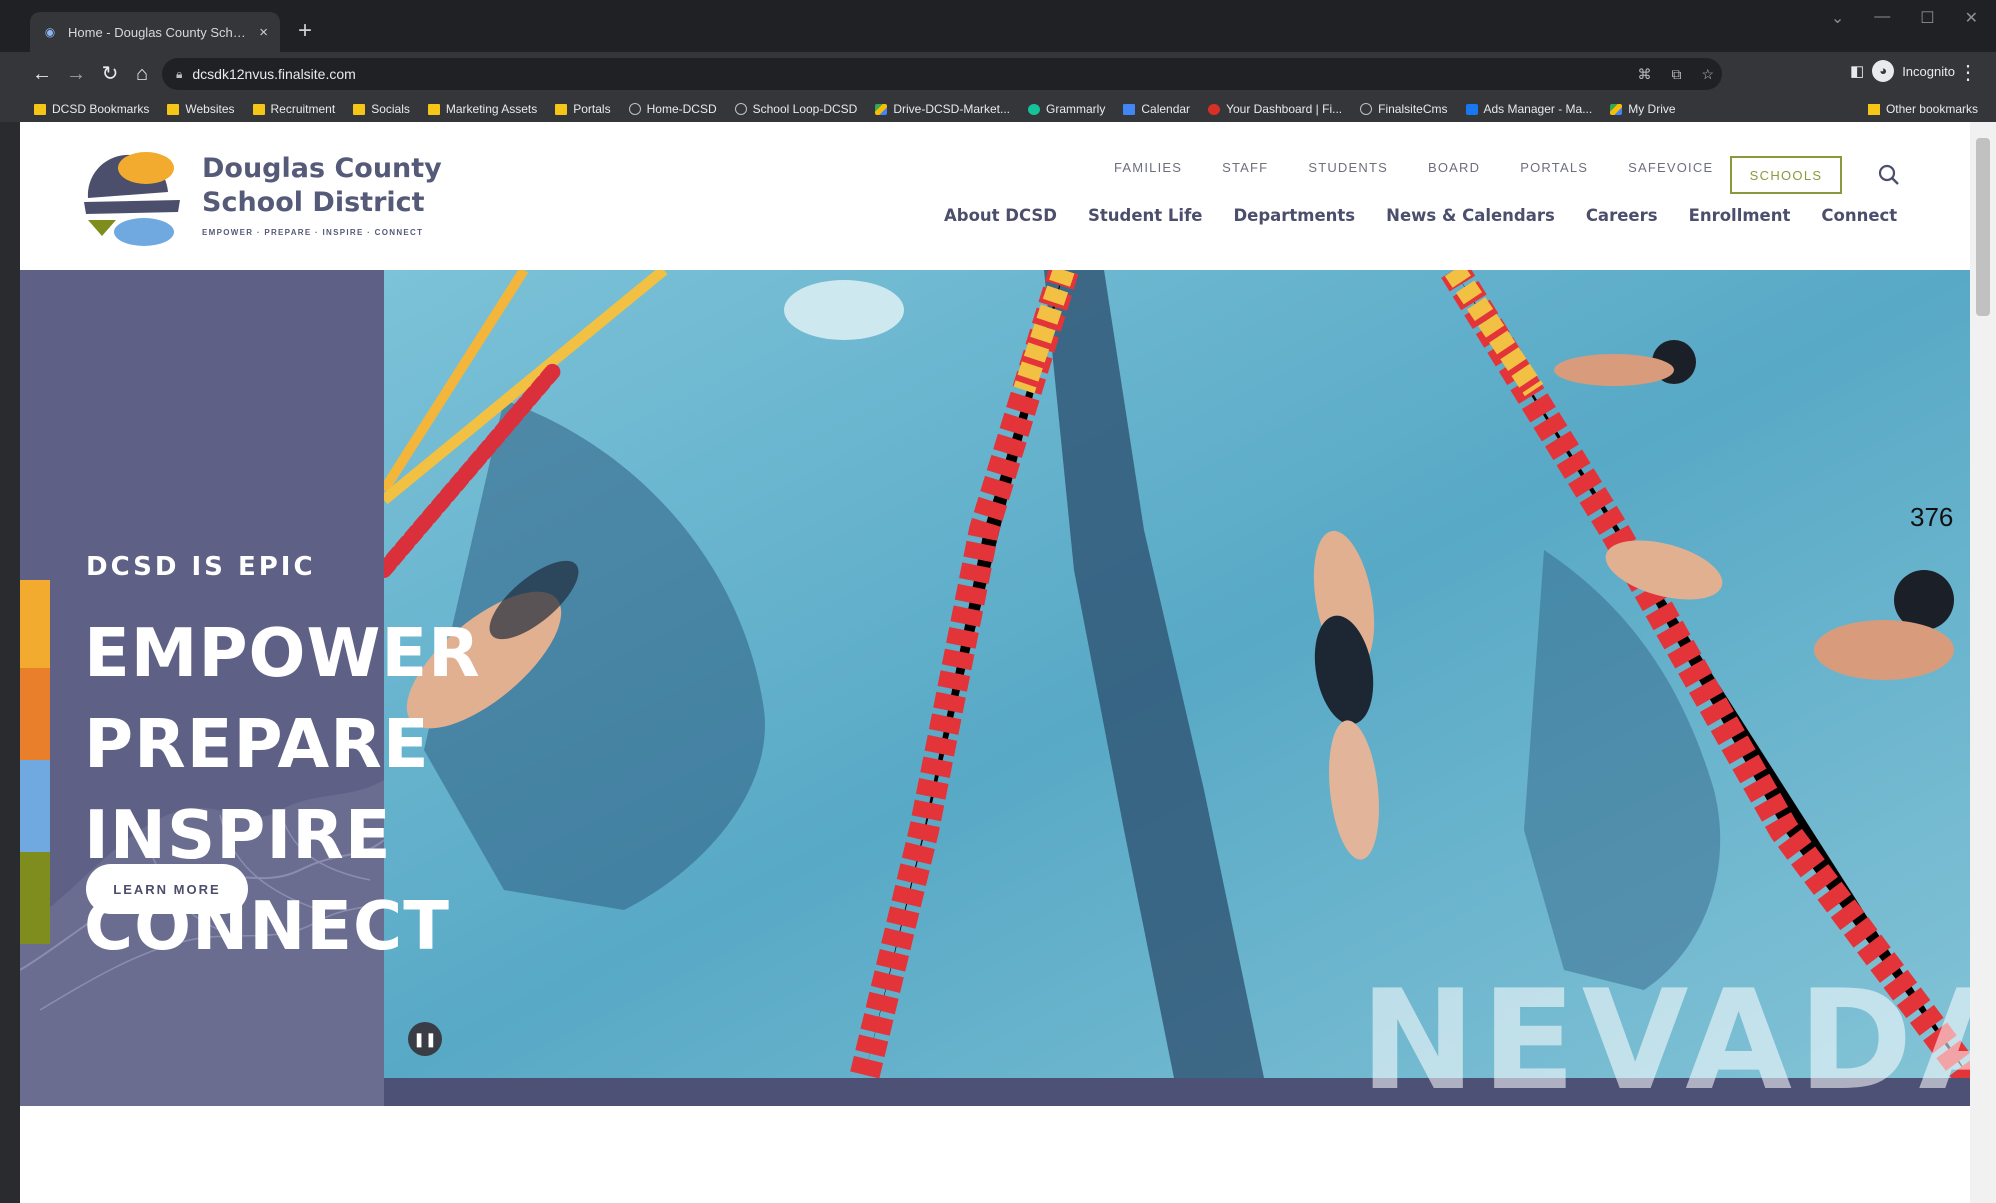 This screenshot has width=1996, height=1203. I want to click on bookmark-label: Recruitment, so click(303, 109).